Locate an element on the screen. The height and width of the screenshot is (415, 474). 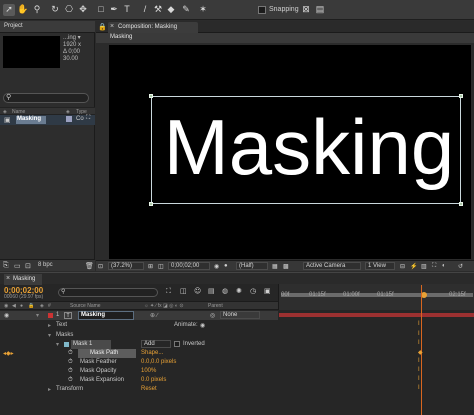
parent-column: Parent is located at coordinates (215, 306).